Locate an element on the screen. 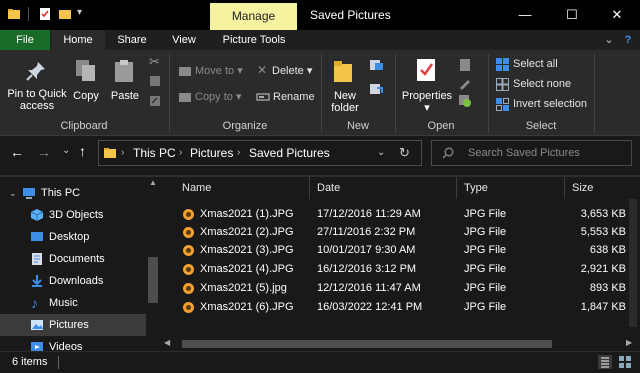 Image resolution: width=640 pixels, height=373 pixels. file-list-horizontal-scrollbar: ◀ ▶ is located at coordinates (400, 344).